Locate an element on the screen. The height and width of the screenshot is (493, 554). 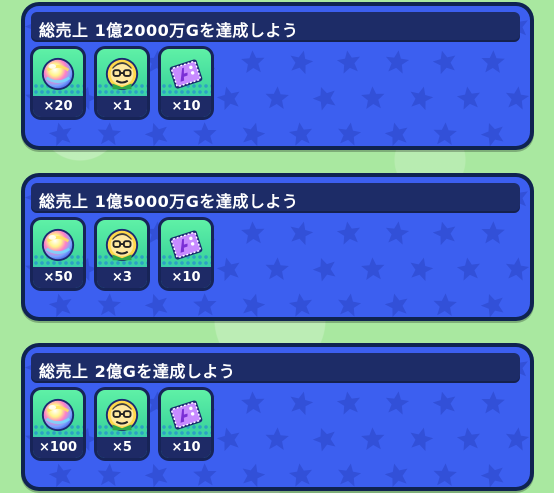
reward-item: ×5 is located at coordinates (122, 424).